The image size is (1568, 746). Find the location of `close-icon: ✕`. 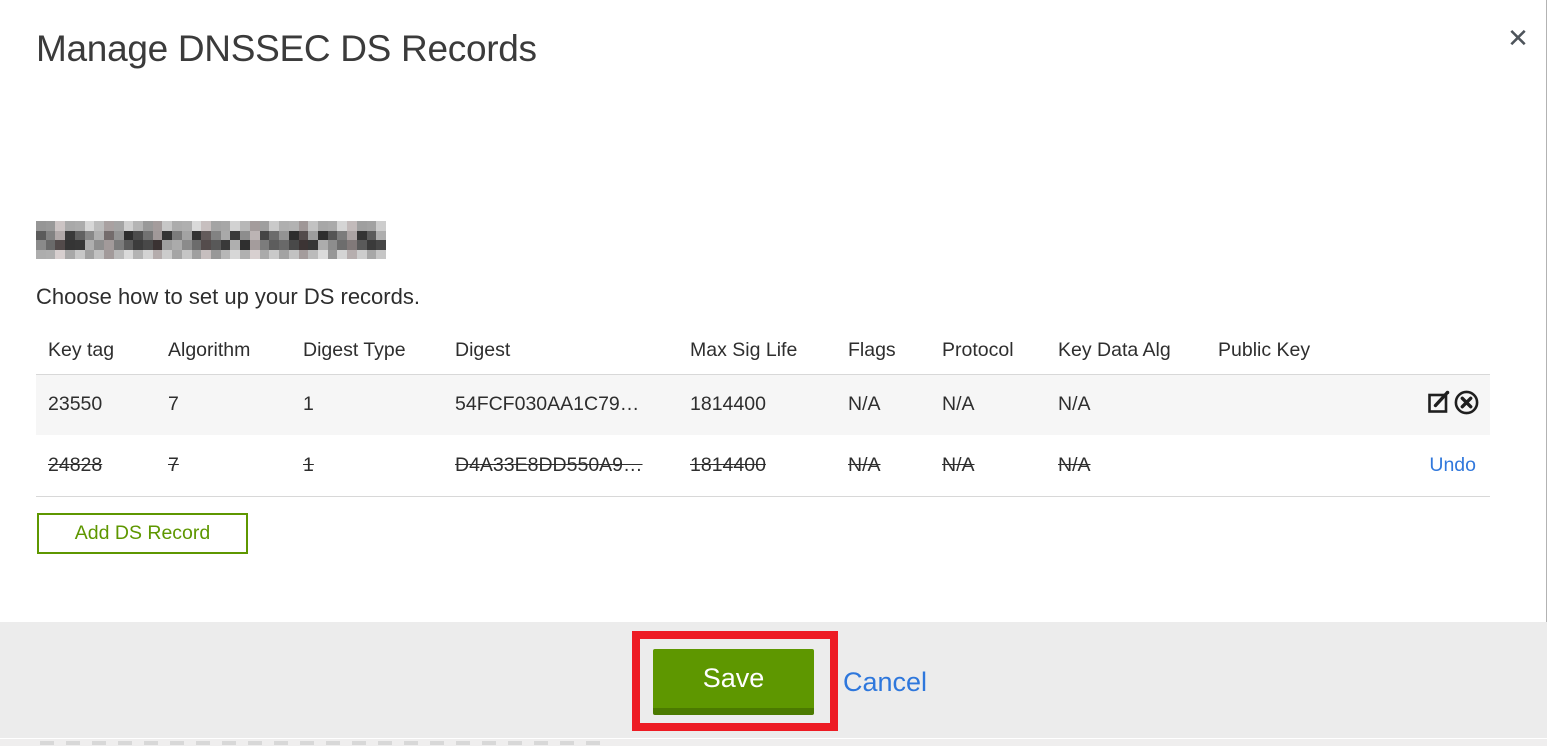

close-icon: ✕ is located at coordinates (1518, 38).